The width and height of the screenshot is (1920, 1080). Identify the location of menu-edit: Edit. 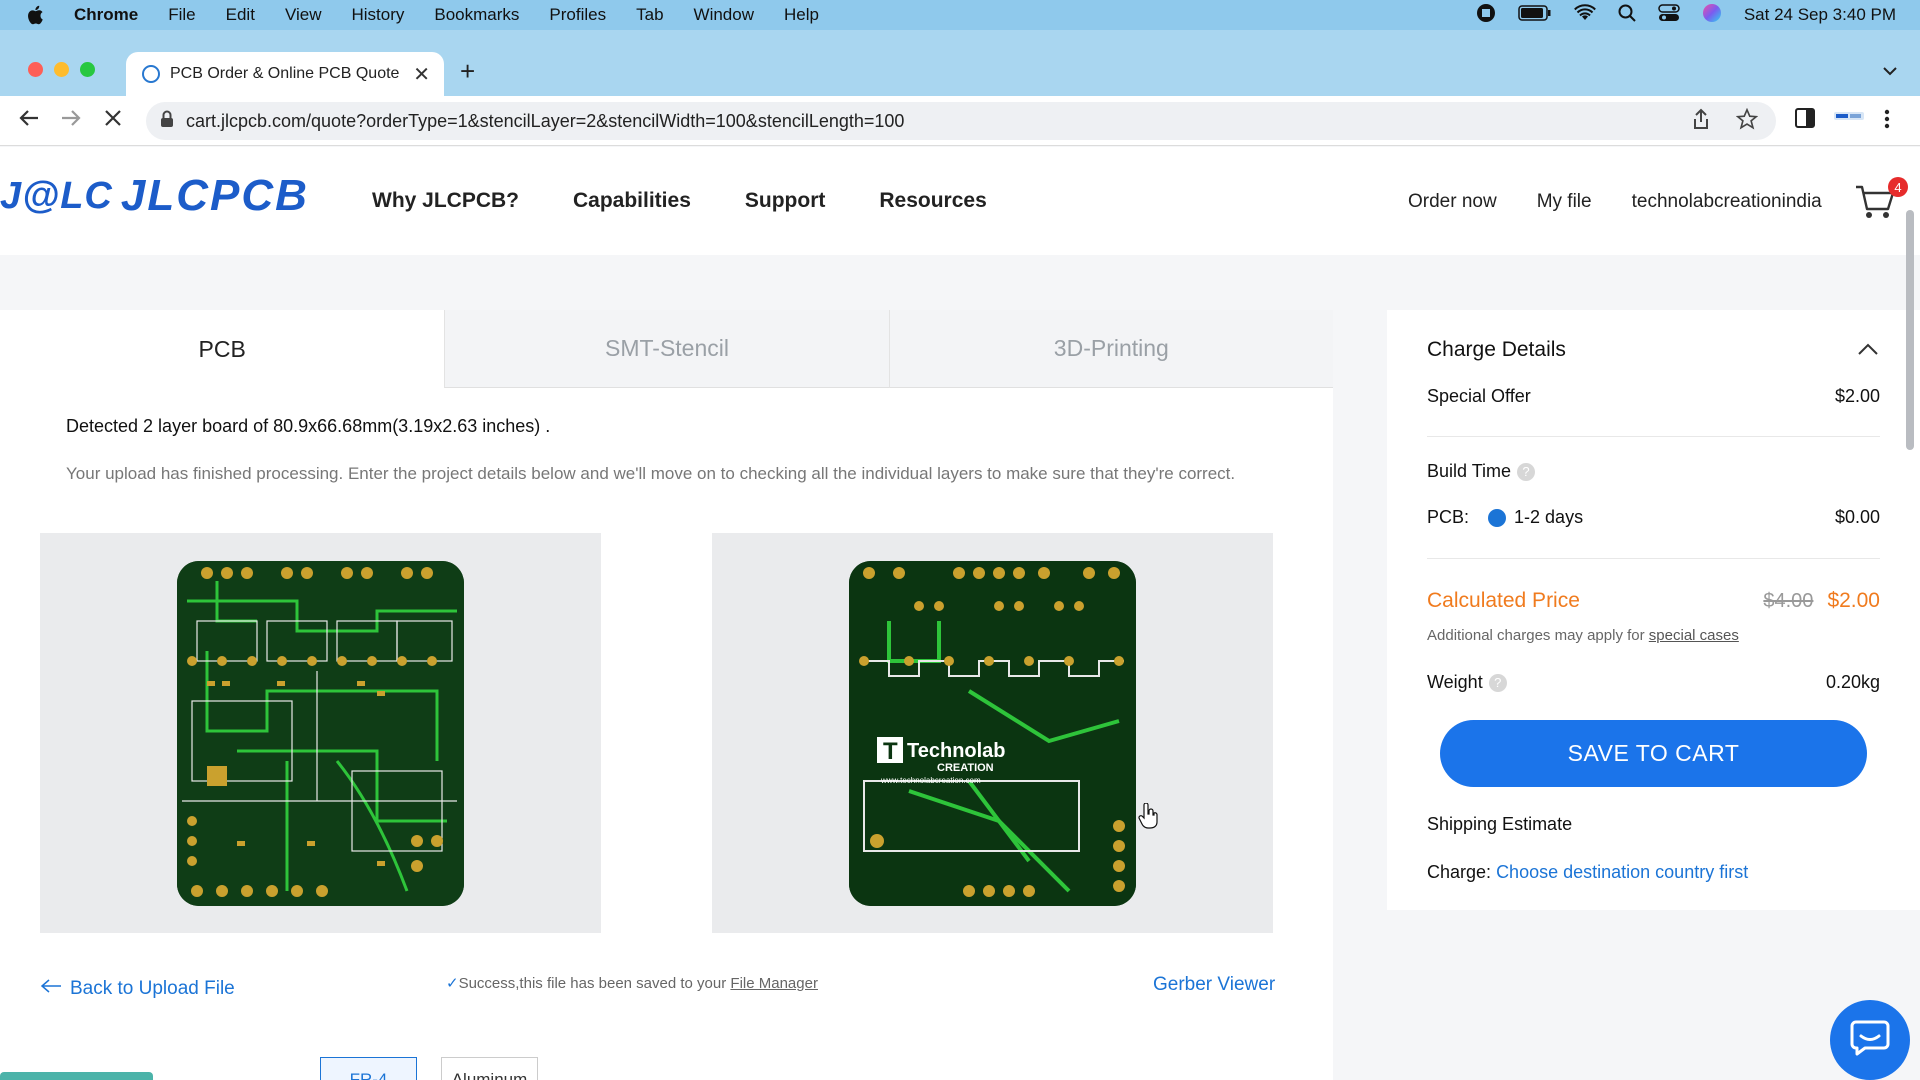
(240, 15).